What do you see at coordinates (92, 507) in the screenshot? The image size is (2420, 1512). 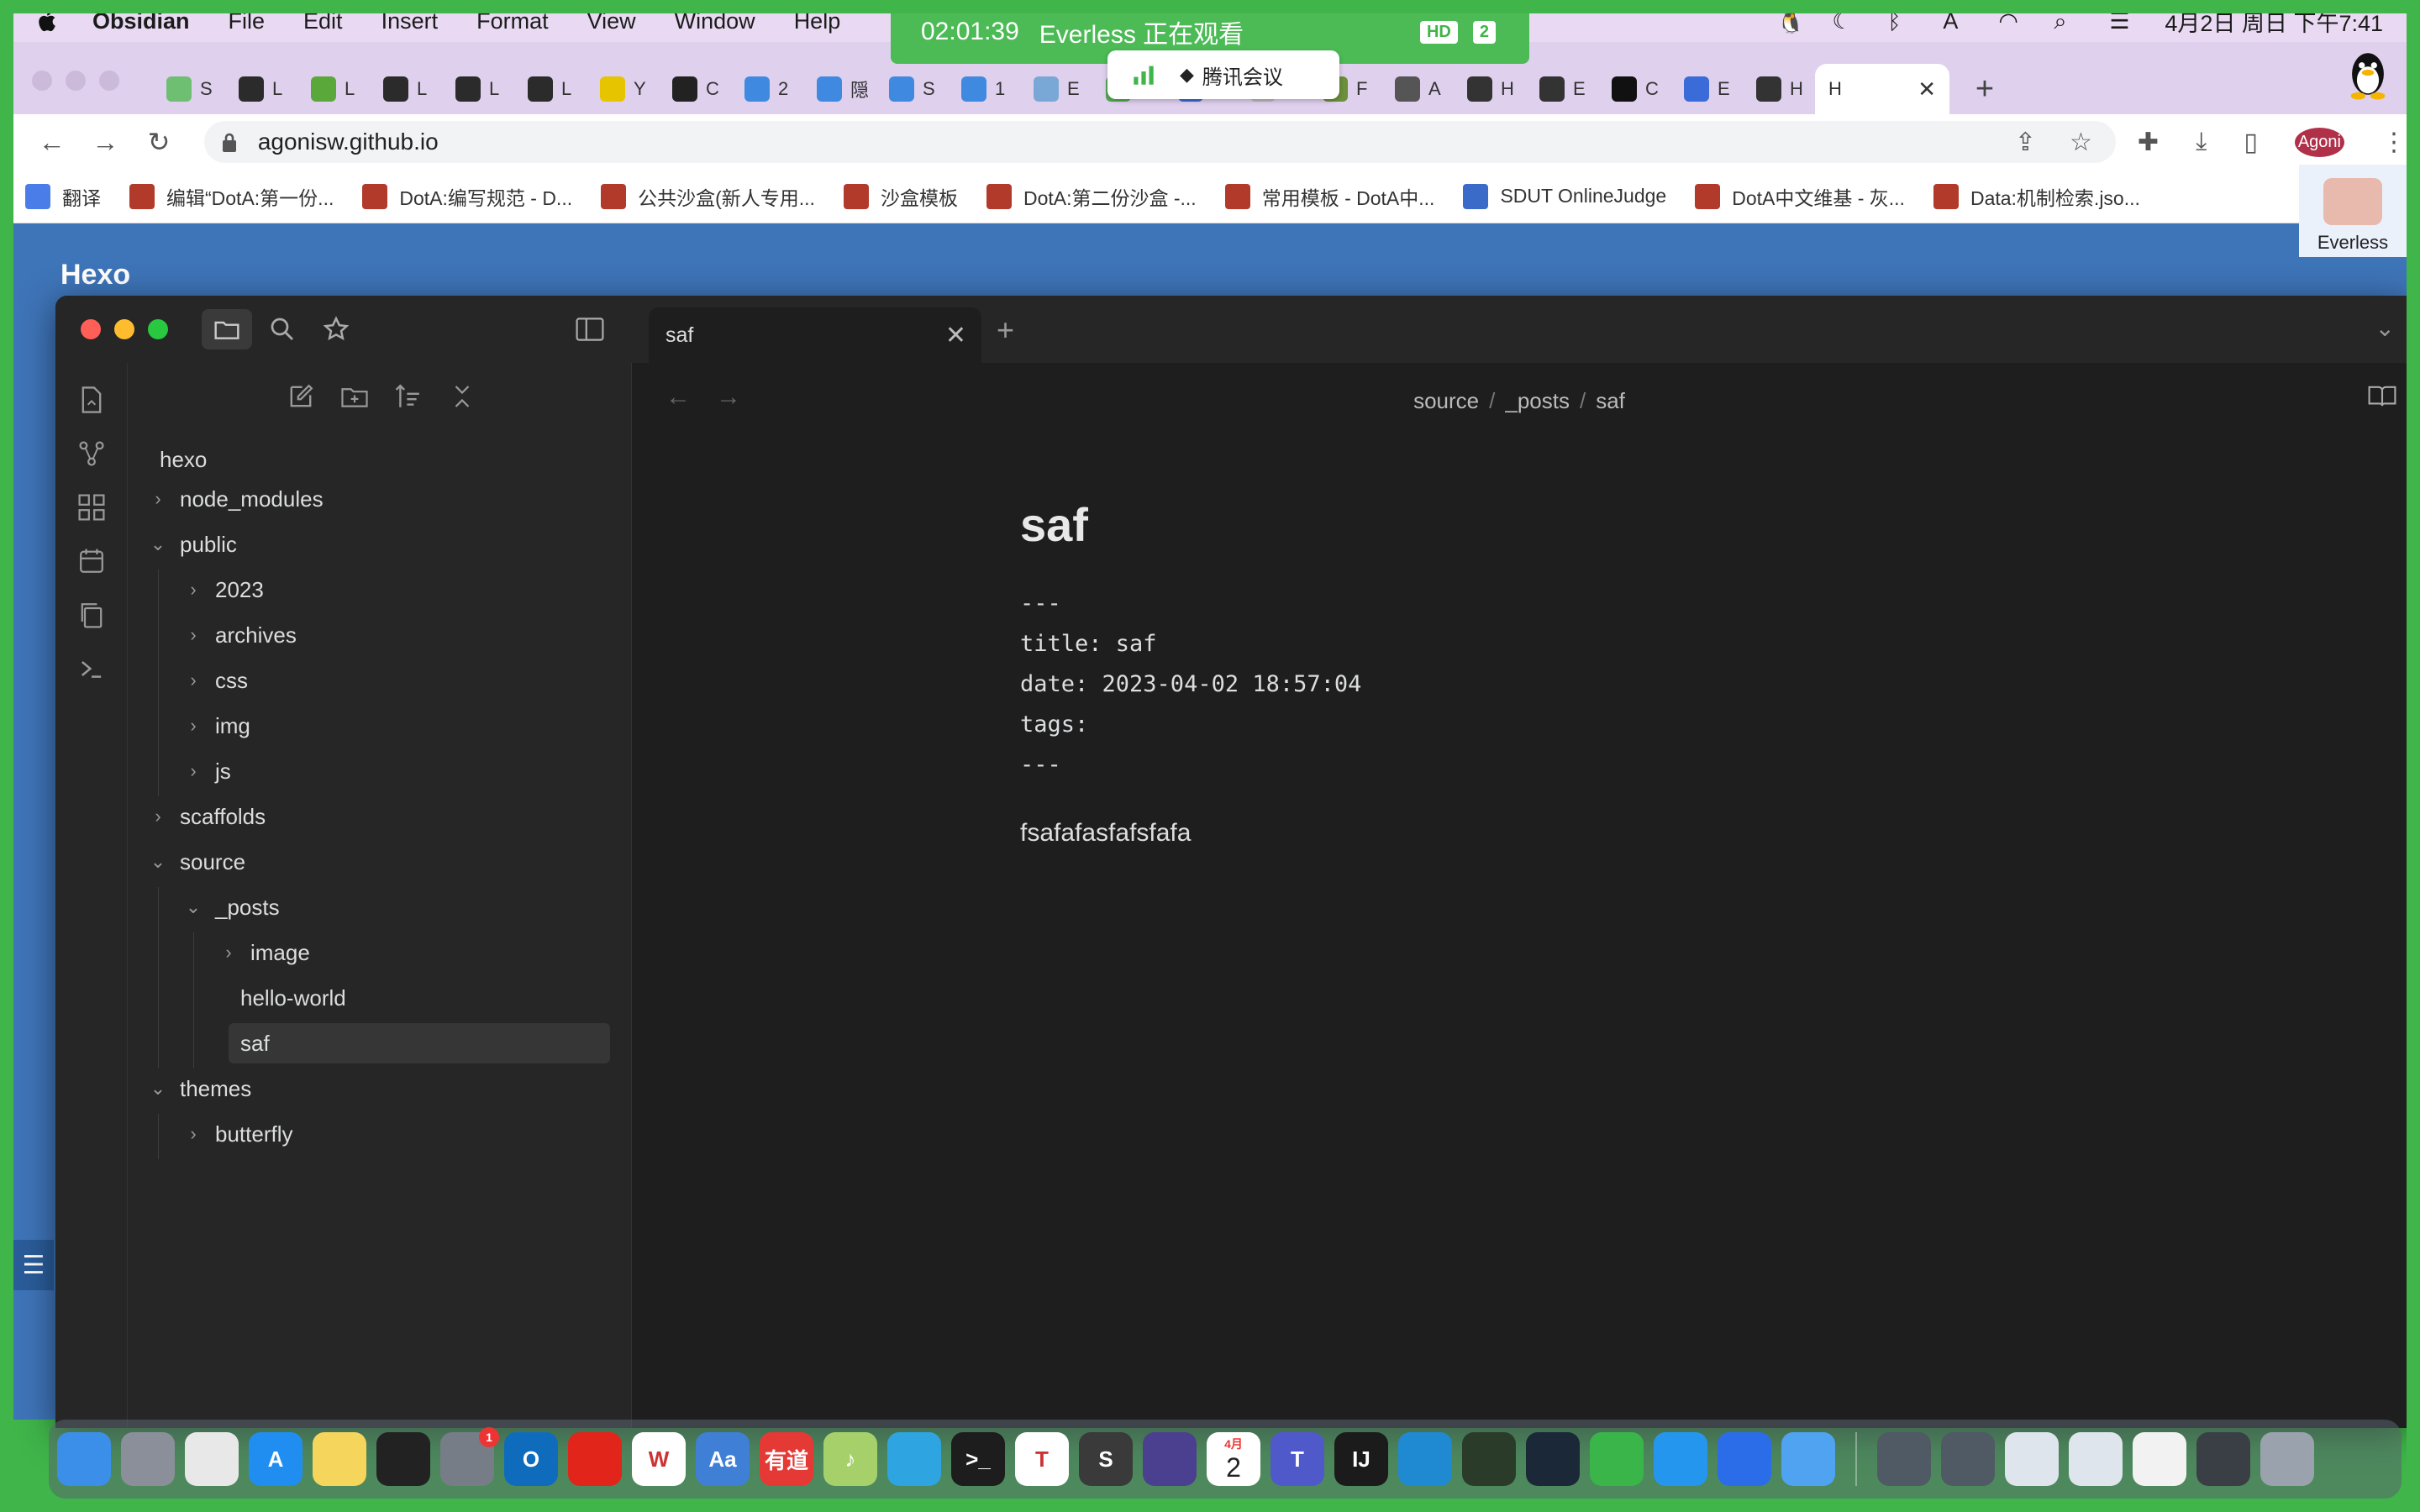 I see `canvas-grid-icon` at bounding box center [92, 507].